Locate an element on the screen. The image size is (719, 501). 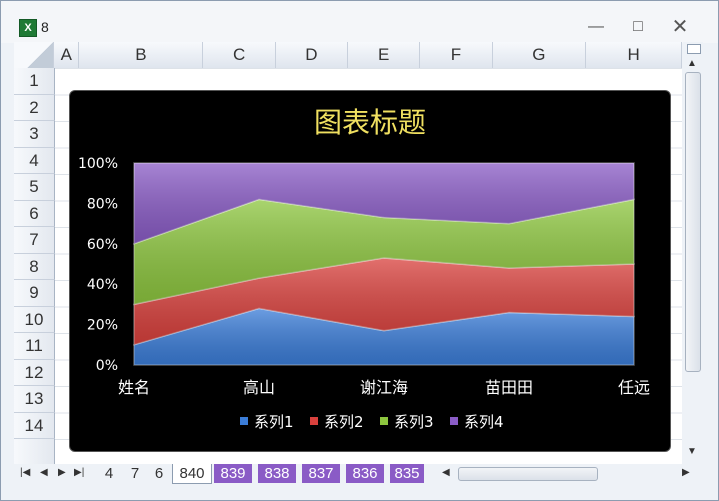
row-header is located at coordinates (34, 451).